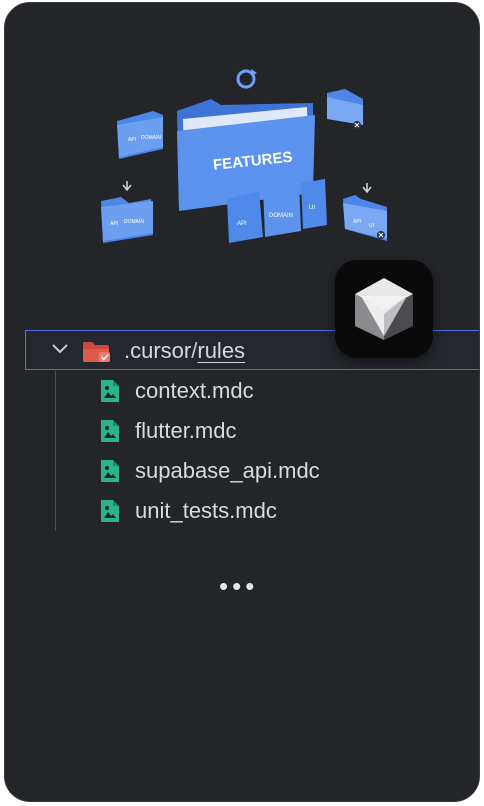  I want to click on chevron-down-icon, so click(60, 349).